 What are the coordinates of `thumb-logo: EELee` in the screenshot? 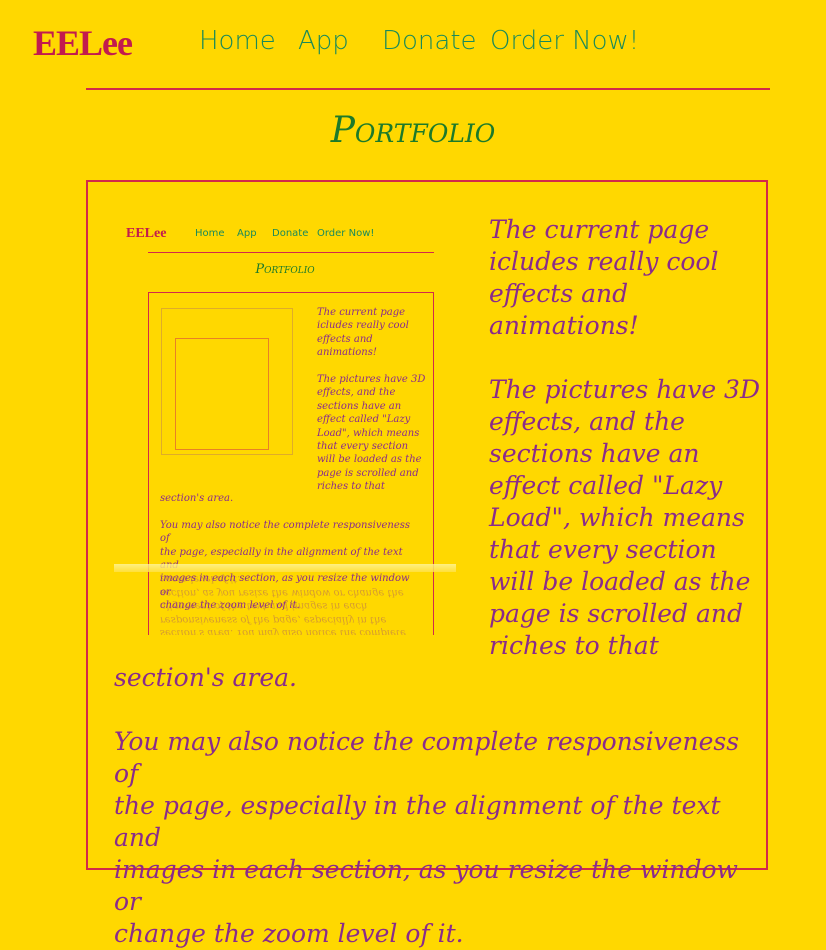 It's located at (146, 233).